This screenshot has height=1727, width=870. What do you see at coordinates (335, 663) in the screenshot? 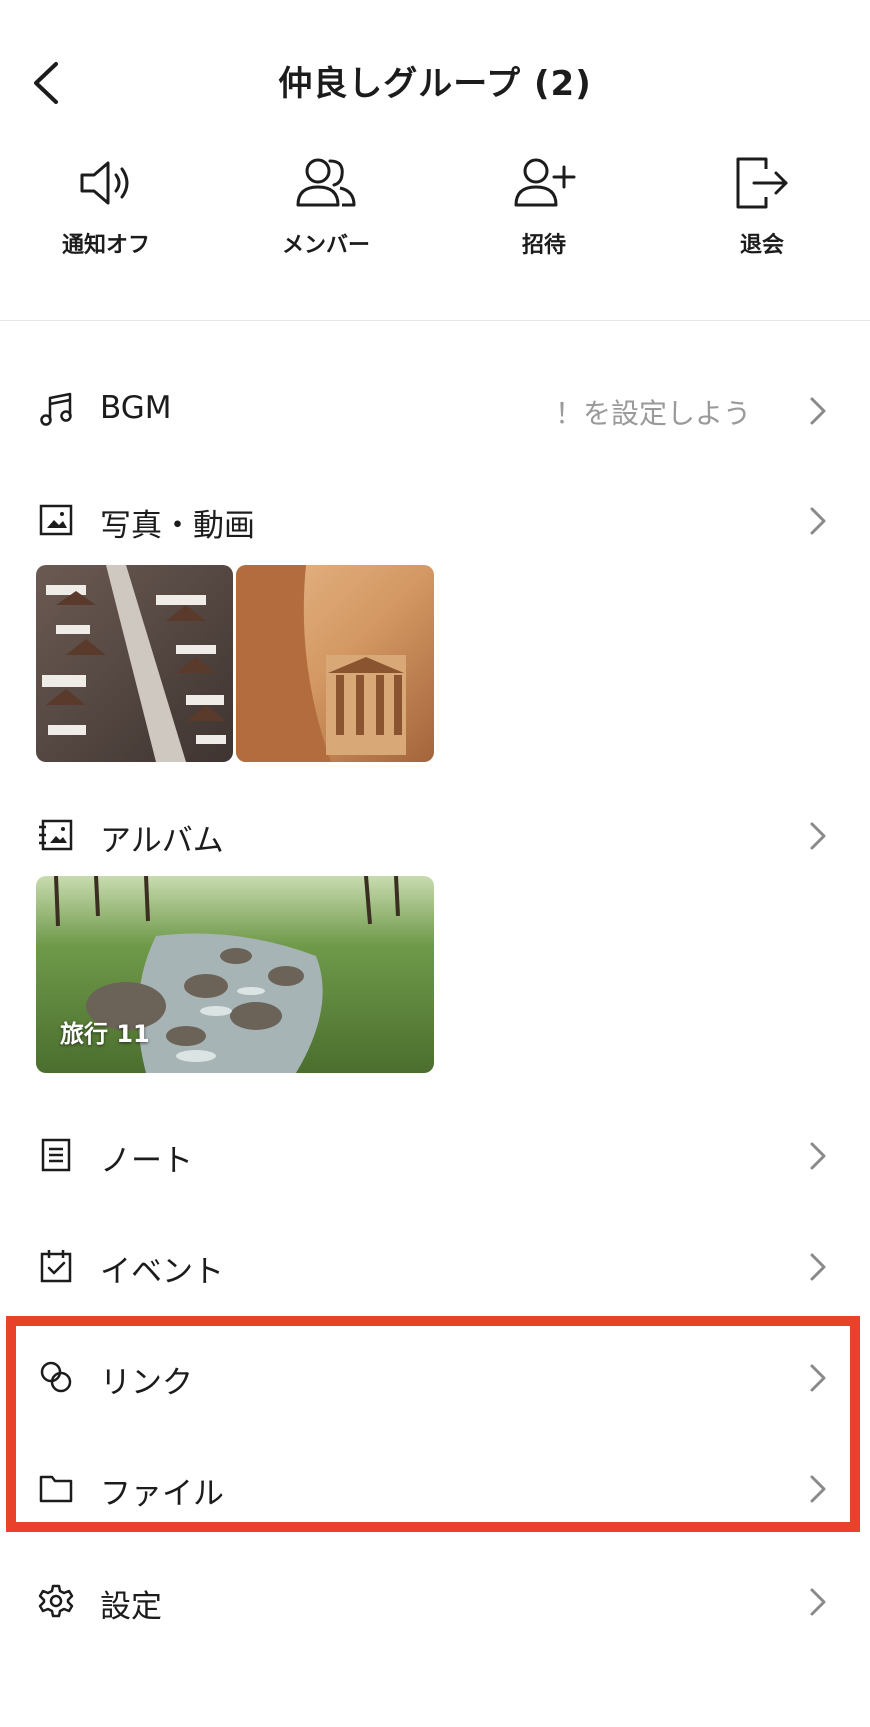
I see `photo-thumbnail-petra` at bounding box center [335, 663].